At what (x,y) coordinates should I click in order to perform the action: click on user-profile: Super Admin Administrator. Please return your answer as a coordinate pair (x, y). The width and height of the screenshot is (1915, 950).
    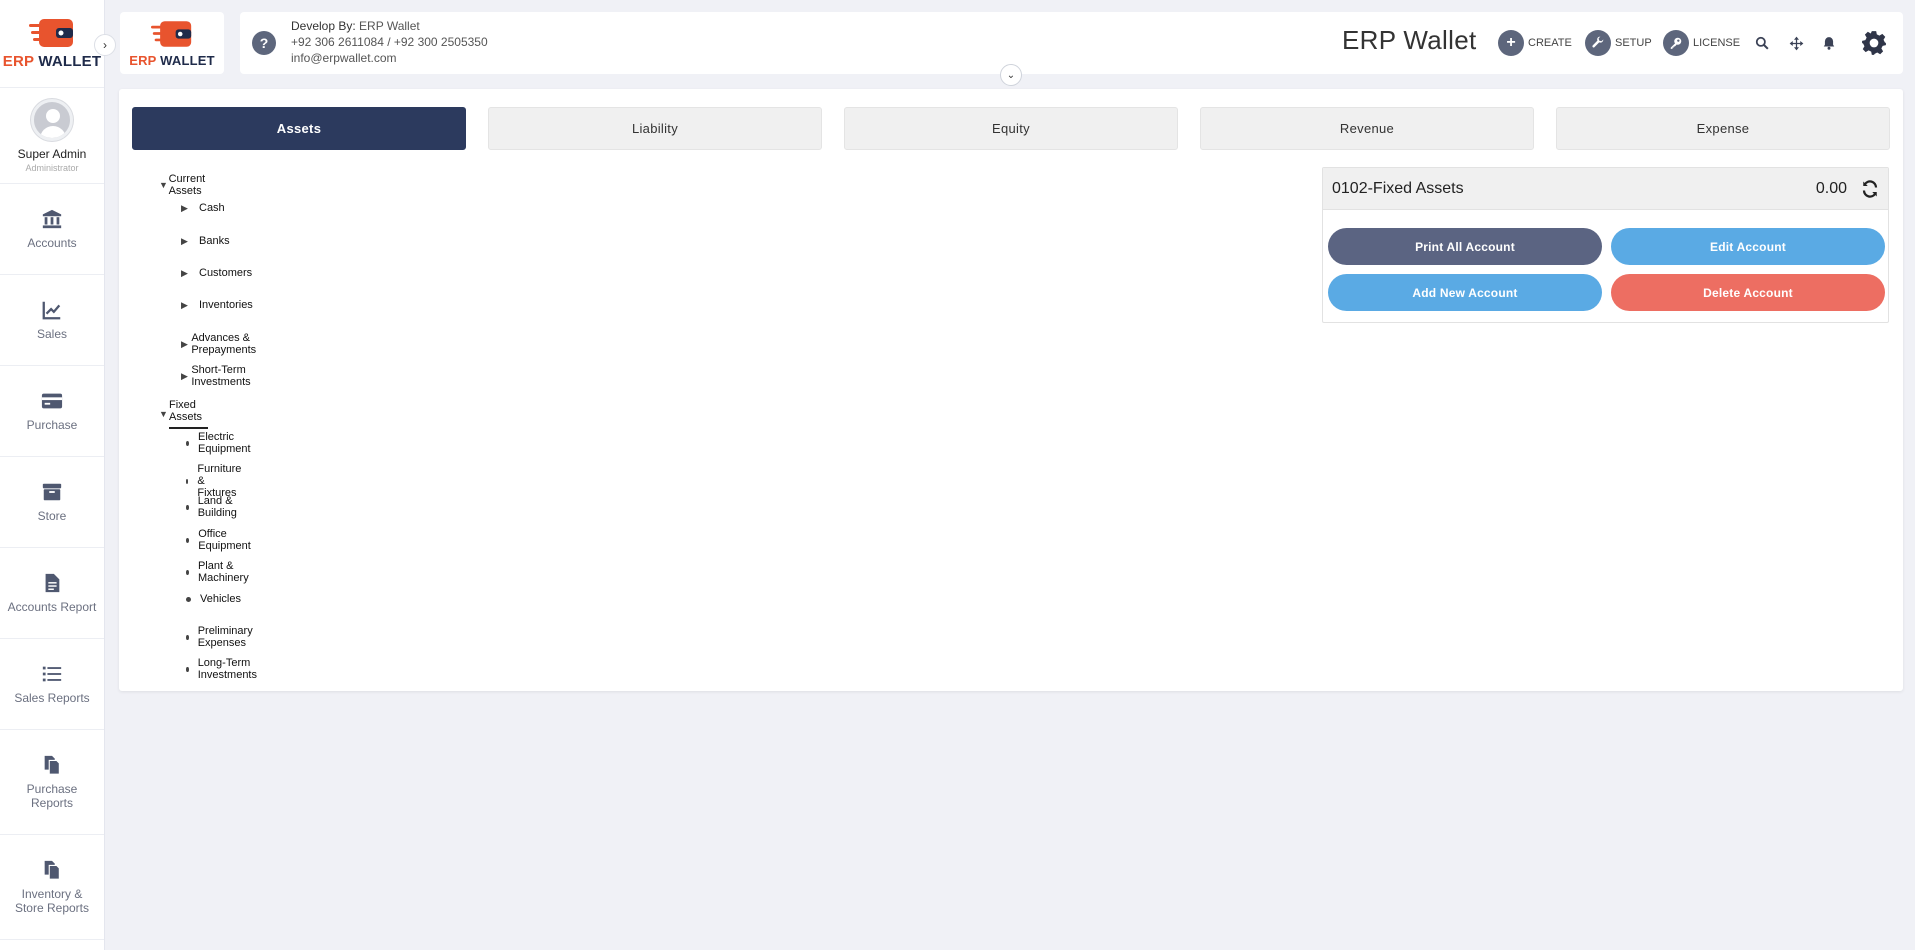
    Looking at the image, I should click on (52, 136).